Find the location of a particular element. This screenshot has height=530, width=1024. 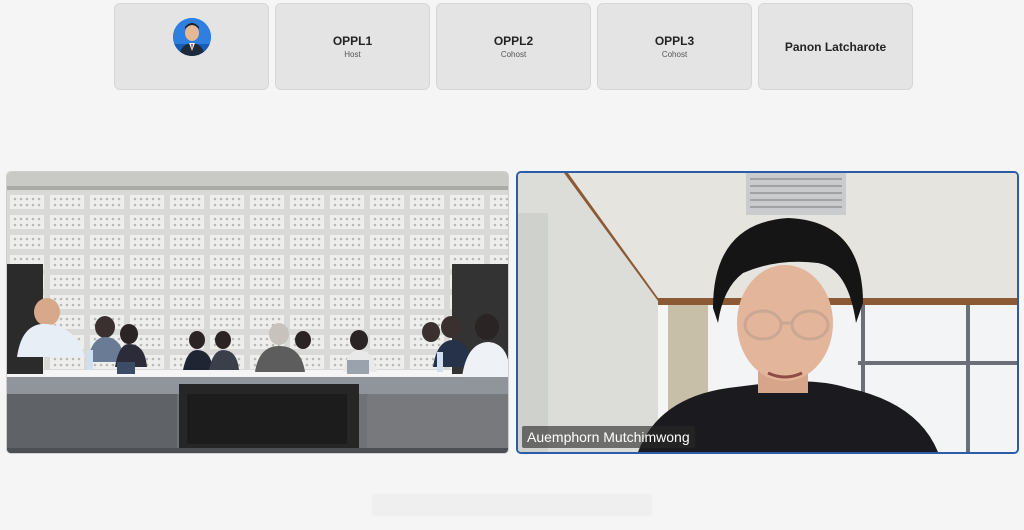

bottom-toolbar-placeholder is located at coordinates (512, 505).